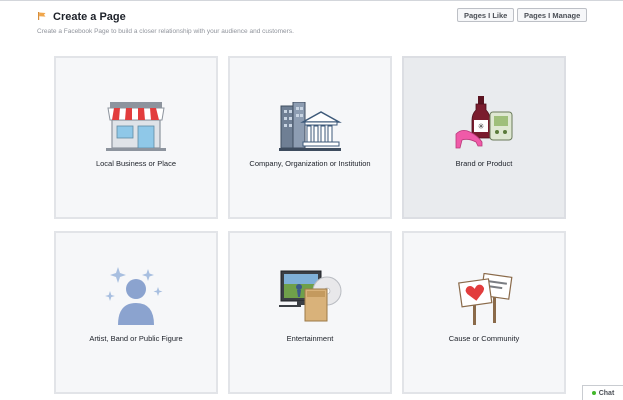 This screenshot has height=400, width=623. What do you see at coordinates (310, 120) in the screenshot?
I see `buildings-icon` at bounding box center [310, 120].